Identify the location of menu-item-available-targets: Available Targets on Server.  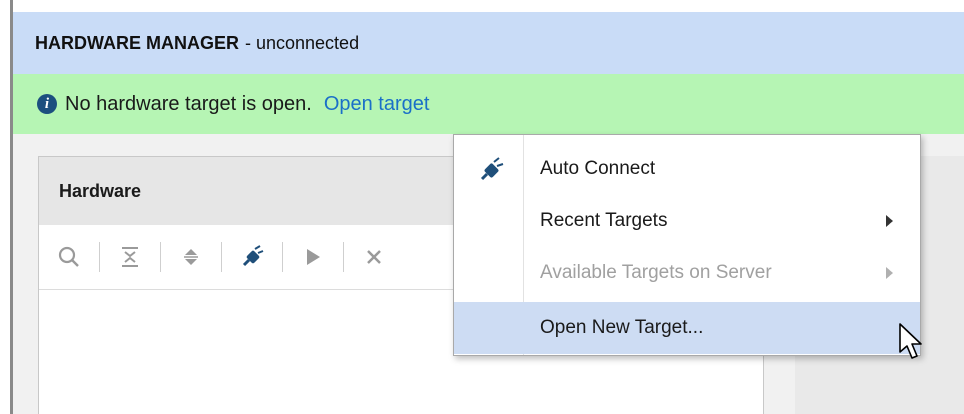
(687, 273).